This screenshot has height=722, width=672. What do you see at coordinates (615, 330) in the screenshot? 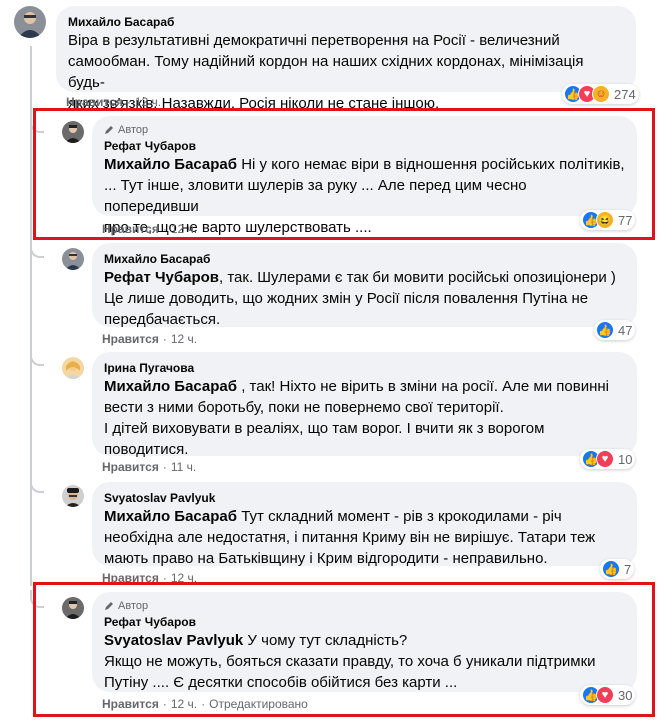
I see `reactions-summary: 👍 47` at bounding box center [615, 330].